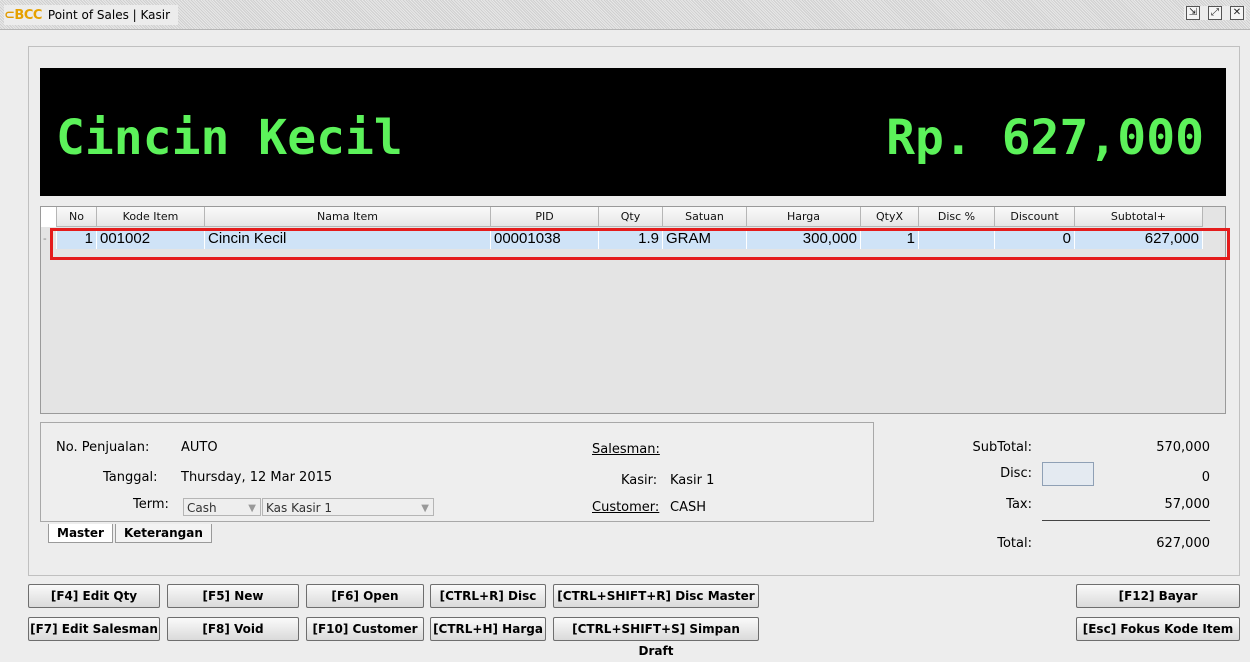  Describe the element at coordinates (1016, 473) in the screenshot. I see `disc-label: Disc:` at that location.